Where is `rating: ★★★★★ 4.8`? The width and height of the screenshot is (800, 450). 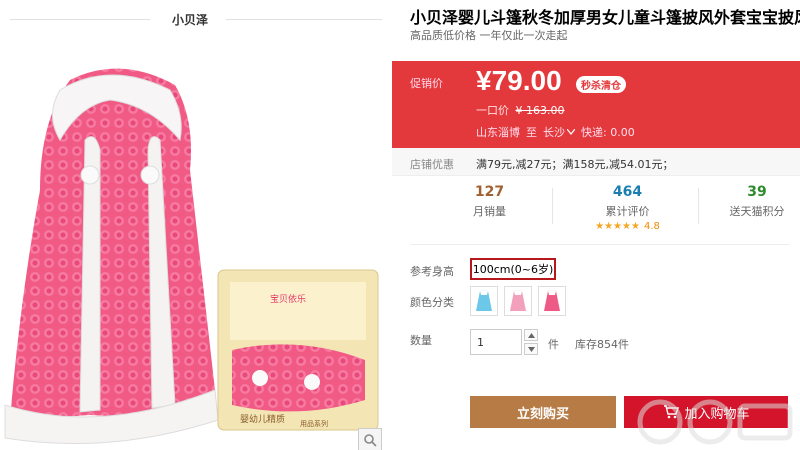 rating: ★★★★★ 4.8 is located at coordinates (627, 226).